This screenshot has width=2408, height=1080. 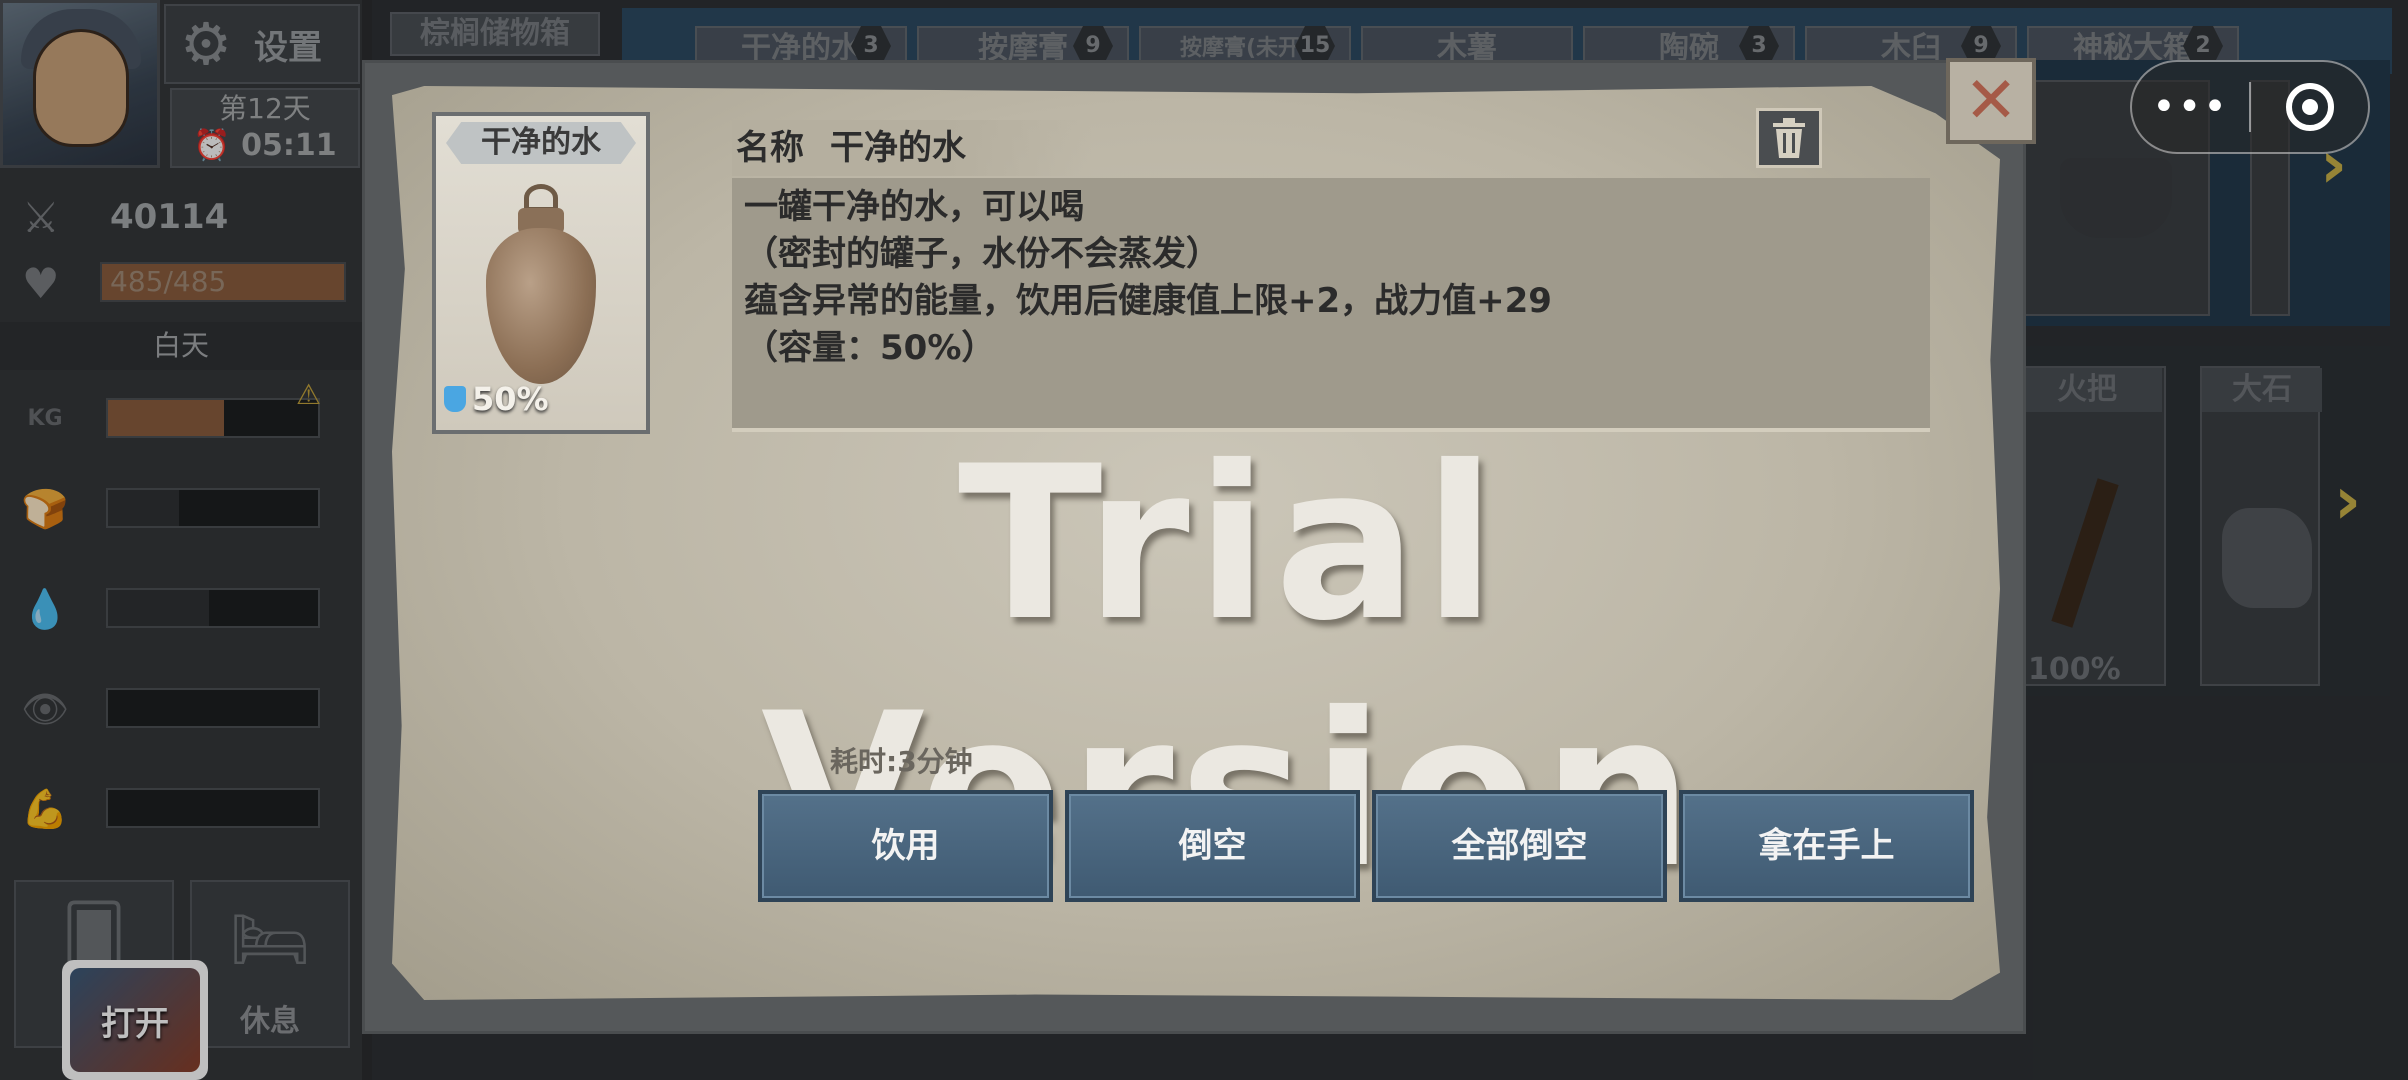 I want to click on jar-body, so click(x=541, y=306).